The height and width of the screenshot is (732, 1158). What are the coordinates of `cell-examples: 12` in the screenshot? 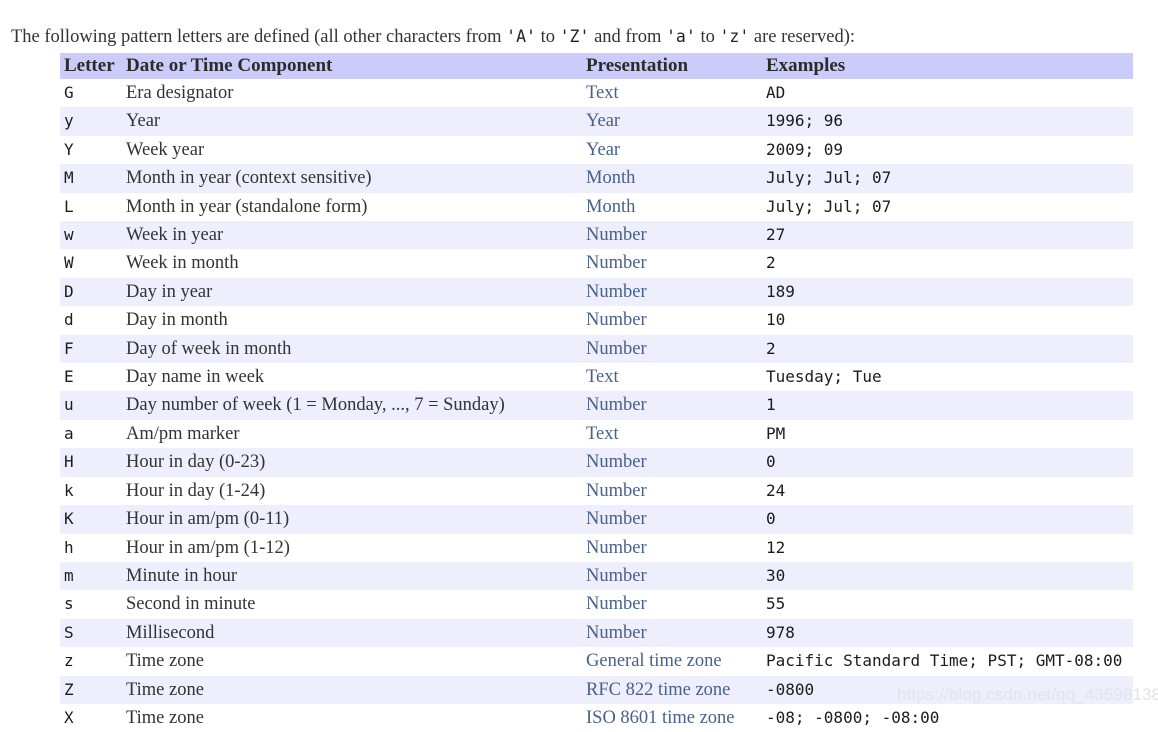 It's located at (947, 547).